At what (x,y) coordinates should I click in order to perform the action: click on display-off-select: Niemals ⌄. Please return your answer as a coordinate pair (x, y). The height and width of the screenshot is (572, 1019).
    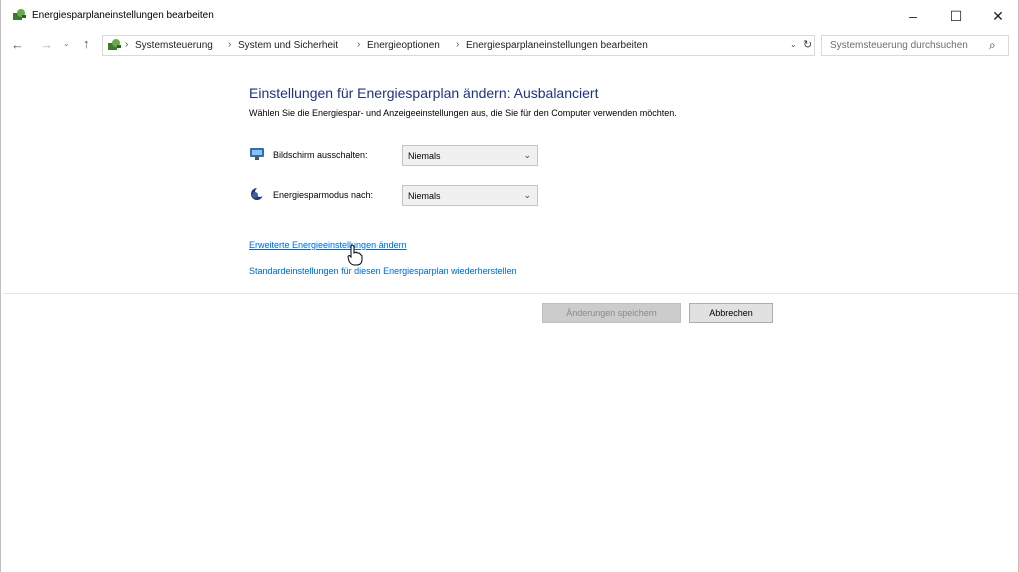
    Looking at the image, I should click on (470, 155).